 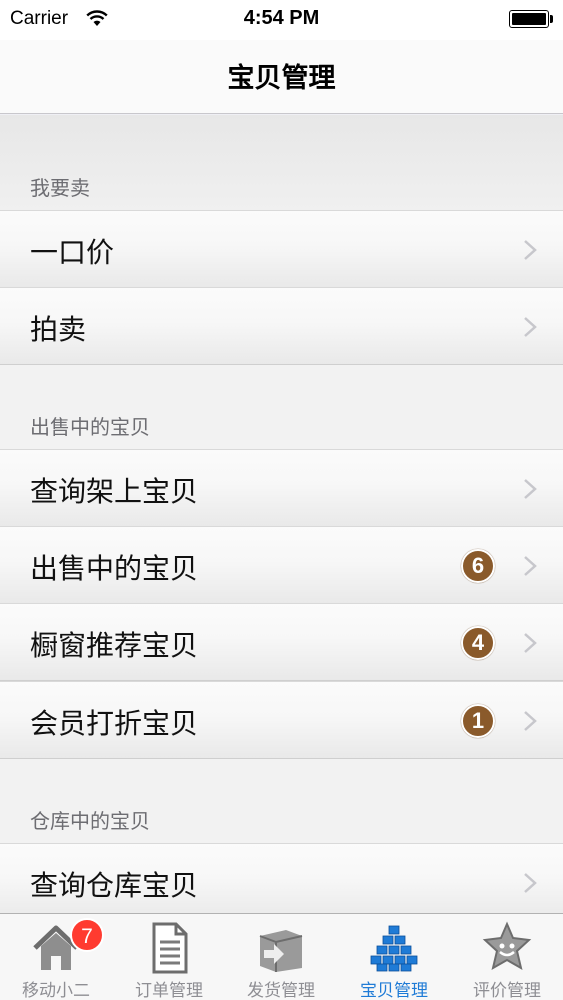 I want to click on count-badge: 4, so click(x=478, y=643).